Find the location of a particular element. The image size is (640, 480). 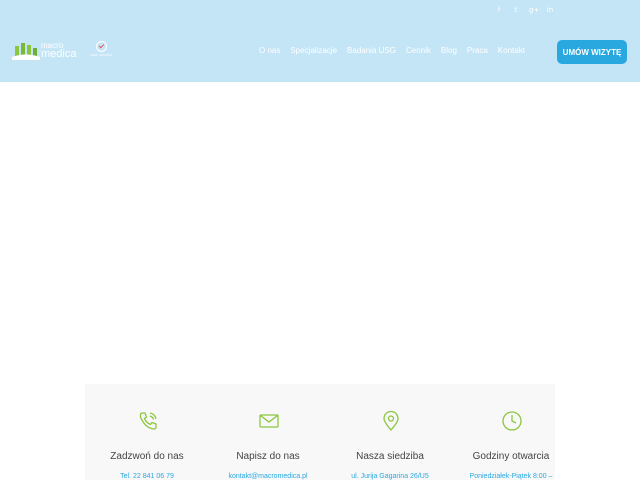

nav-item-cennik: Cennik is located at coordinates (418, 51).